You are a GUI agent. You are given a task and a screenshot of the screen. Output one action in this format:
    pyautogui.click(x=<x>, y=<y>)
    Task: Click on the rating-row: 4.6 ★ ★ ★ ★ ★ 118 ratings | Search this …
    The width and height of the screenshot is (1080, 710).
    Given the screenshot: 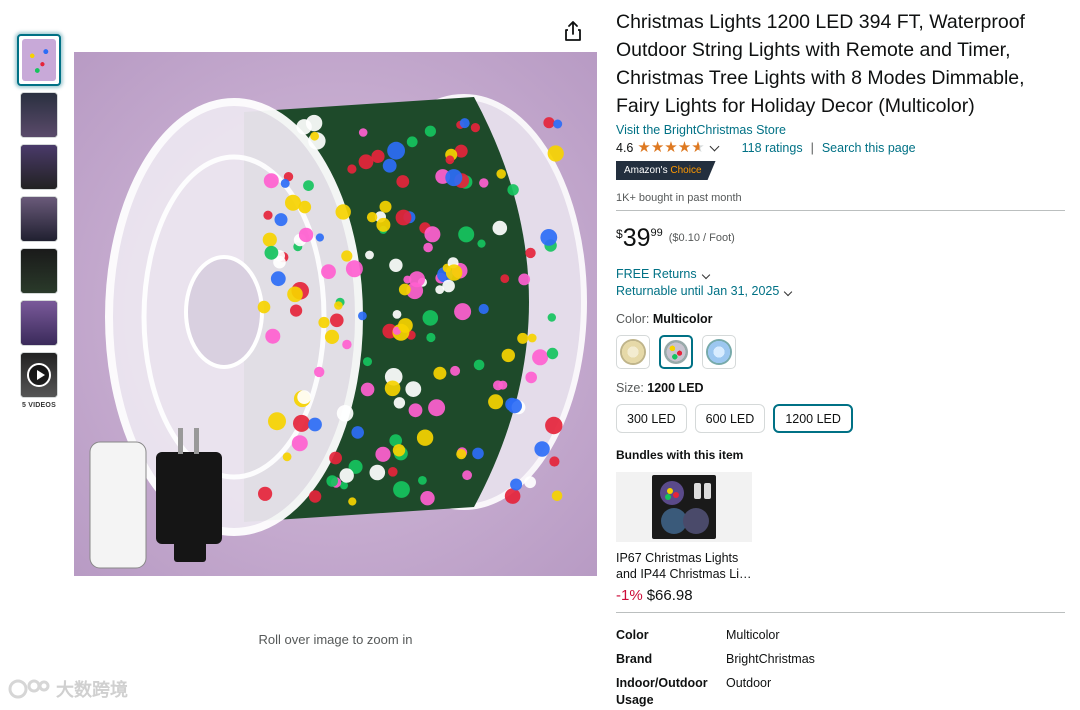 What is the action you would take?
    pyautogui.click(x=841, y=147)
    